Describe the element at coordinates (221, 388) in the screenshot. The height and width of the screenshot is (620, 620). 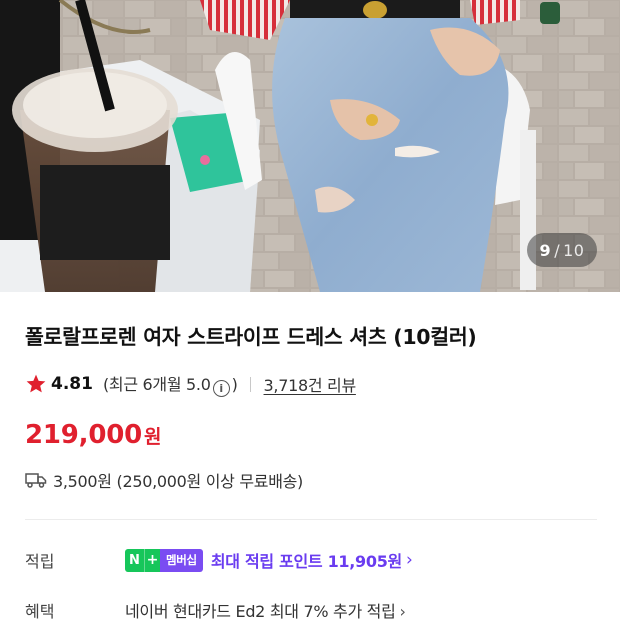
I see `info-icon: i` at that location.